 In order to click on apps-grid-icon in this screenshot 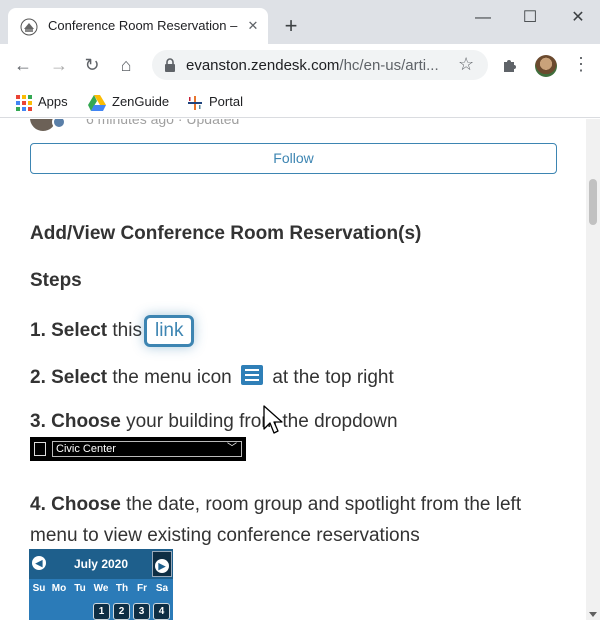, I will do `click(24, 102)`.